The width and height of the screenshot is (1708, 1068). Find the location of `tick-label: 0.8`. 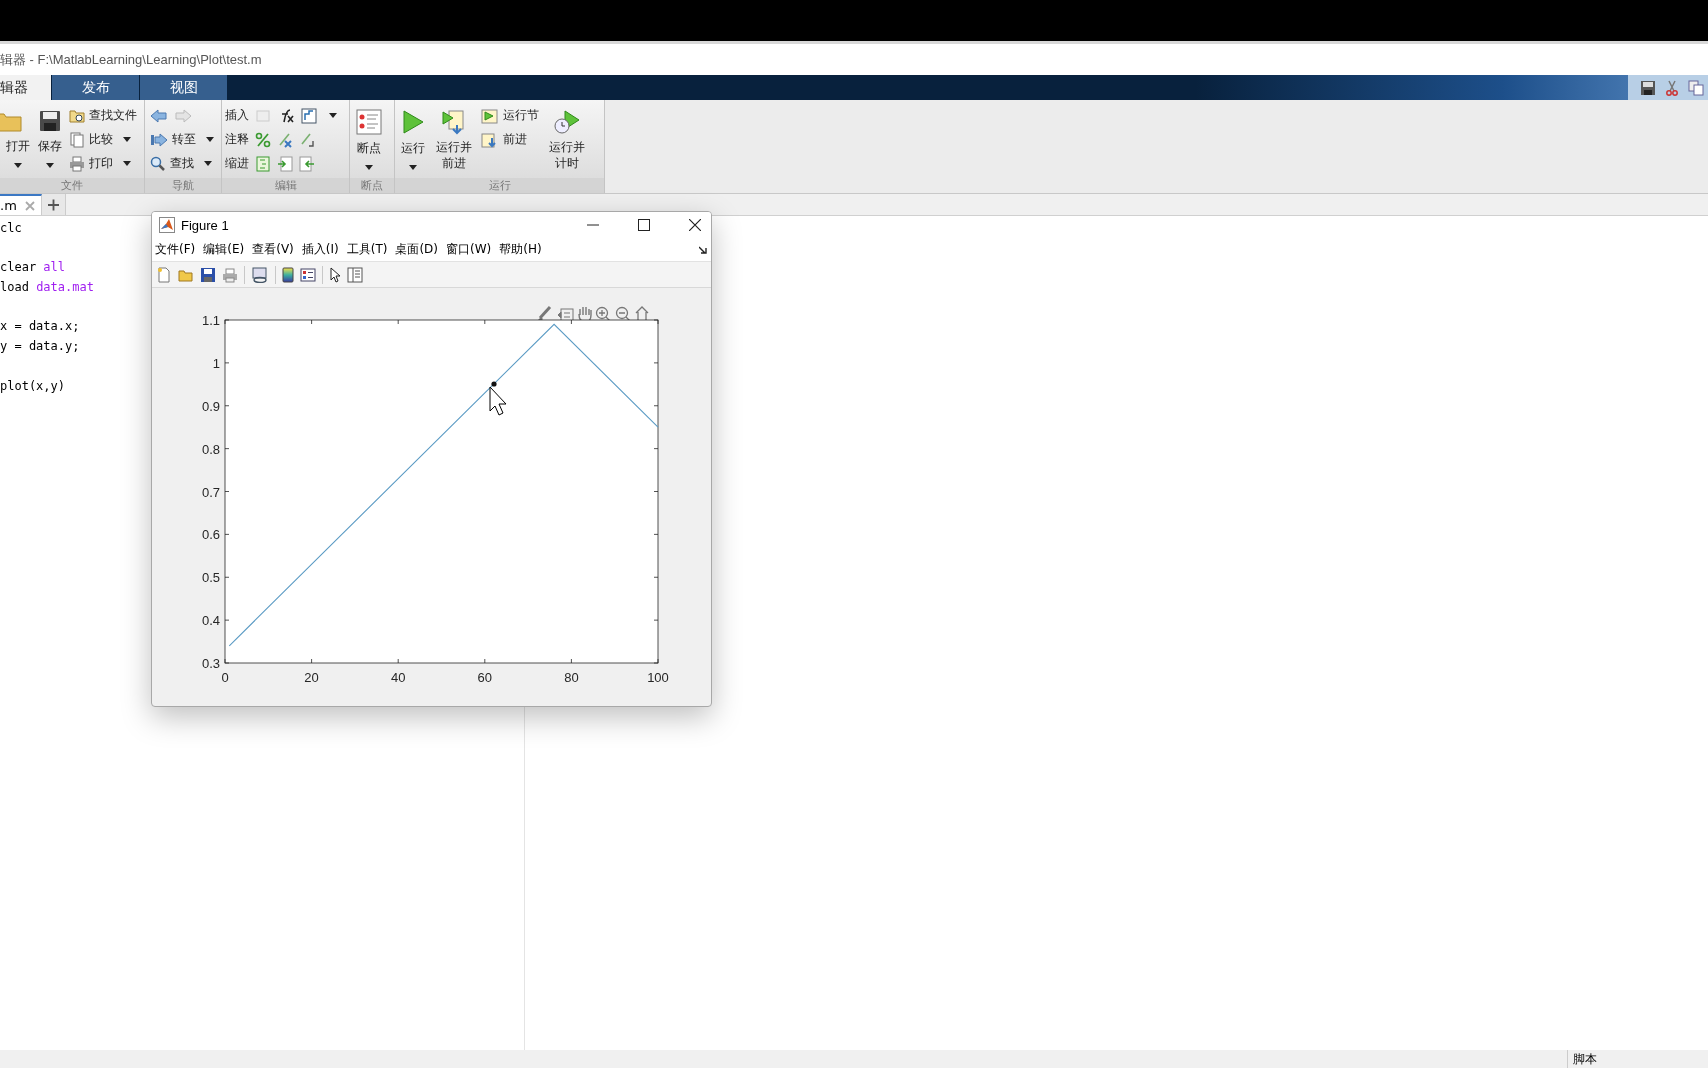

tick-label: 0.8 is located at coordinates (210, 449).